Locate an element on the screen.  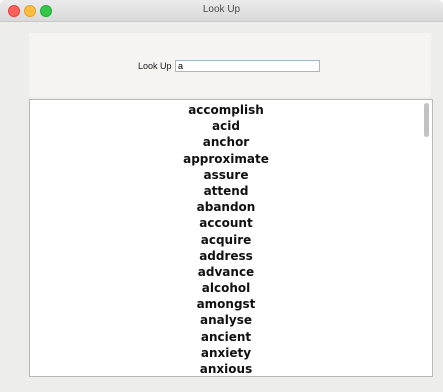
list-item: acquire is located at coordinates (226, 240).